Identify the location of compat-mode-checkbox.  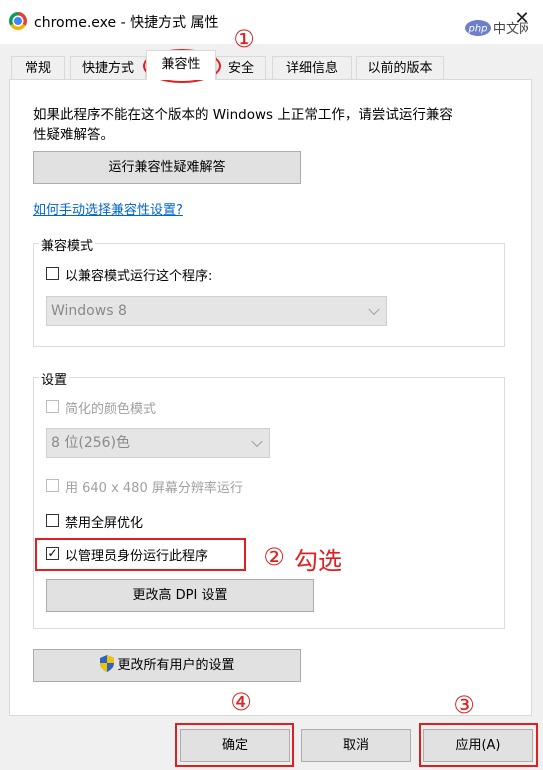
(52, 273).